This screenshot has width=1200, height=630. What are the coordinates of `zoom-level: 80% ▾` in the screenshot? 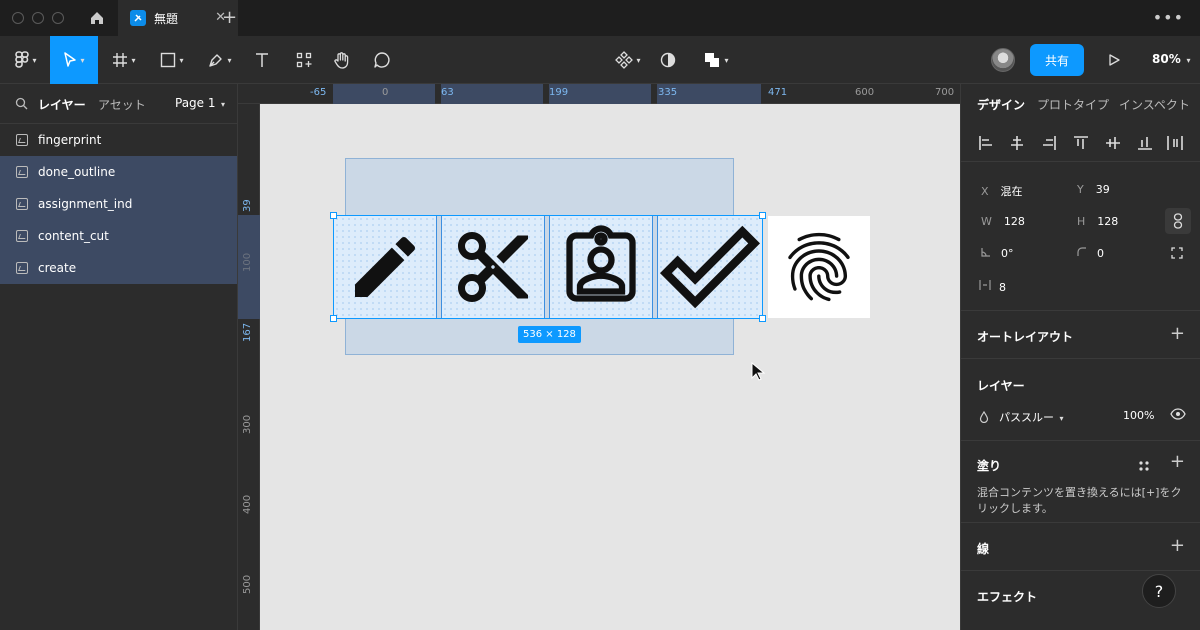 It's located at (1171, 59).